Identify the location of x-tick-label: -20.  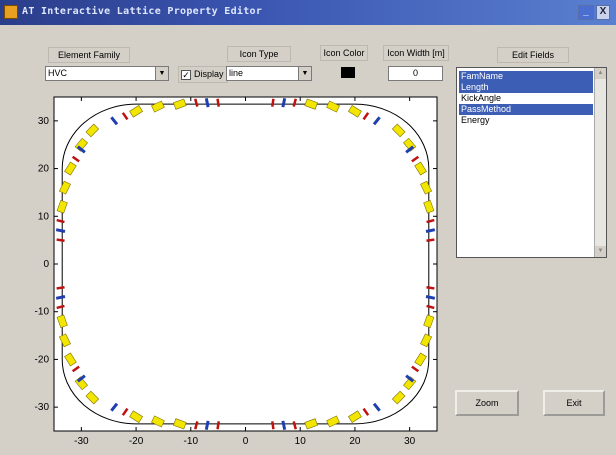
(136, 441).